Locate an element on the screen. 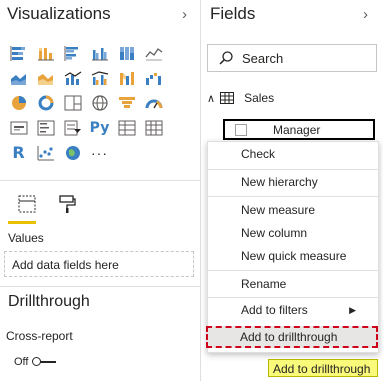  tooltip: Add to drillthrough is located at coordinates (323, 368).